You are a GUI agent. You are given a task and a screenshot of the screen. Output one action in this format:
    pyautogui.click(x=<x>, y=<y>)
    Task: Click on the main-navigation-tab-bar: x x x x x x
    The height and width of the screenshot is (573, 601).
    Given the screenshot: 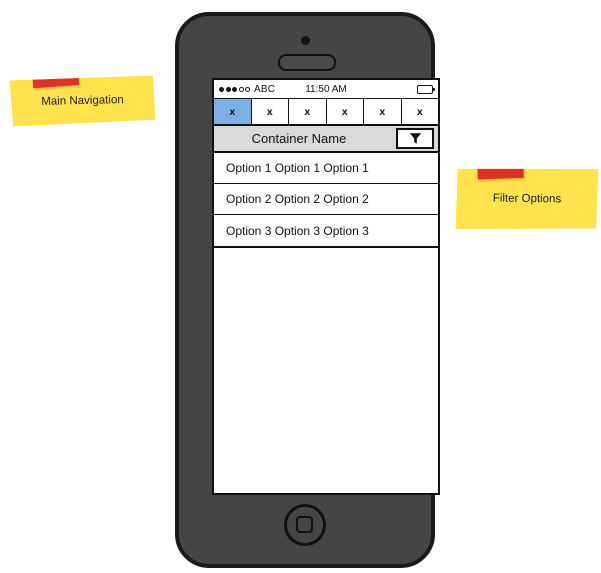 What is the action you would take?
    pyautogui.click(x=326, y=112)
    